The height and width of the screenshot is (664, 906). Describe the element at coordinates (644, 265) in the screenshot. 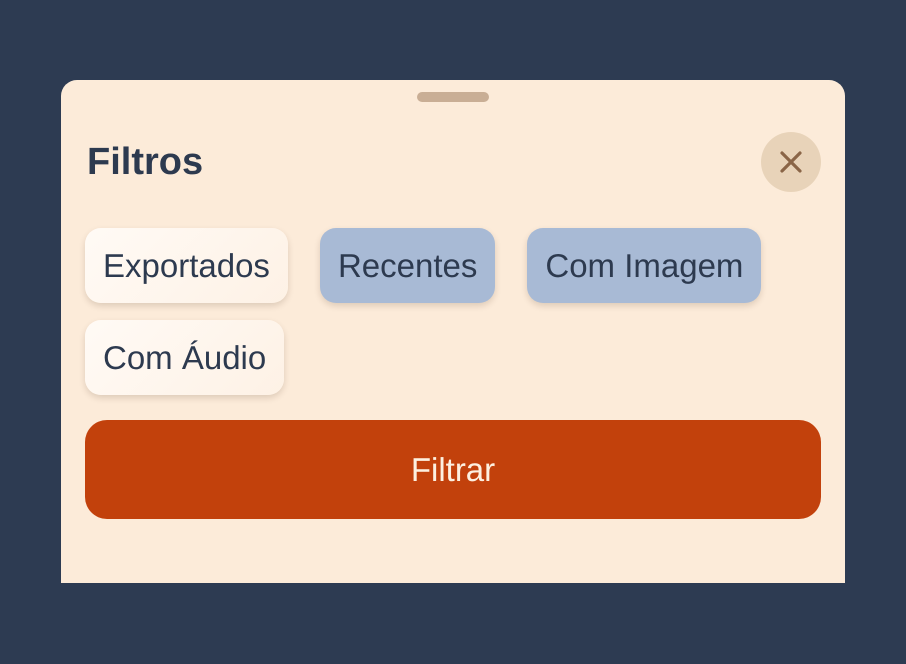

I see `filter-chip: Com Imagem` at that location.